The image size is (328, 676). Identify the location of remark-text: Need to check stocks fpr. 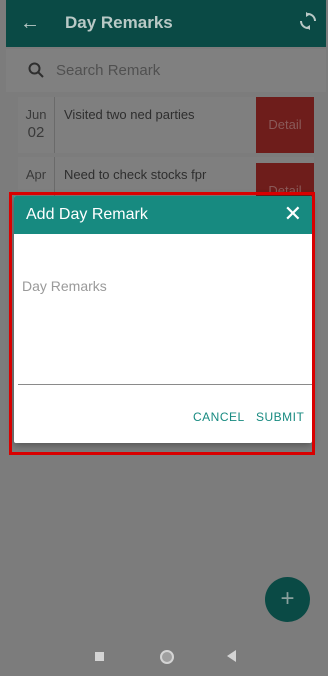
(135, 174).